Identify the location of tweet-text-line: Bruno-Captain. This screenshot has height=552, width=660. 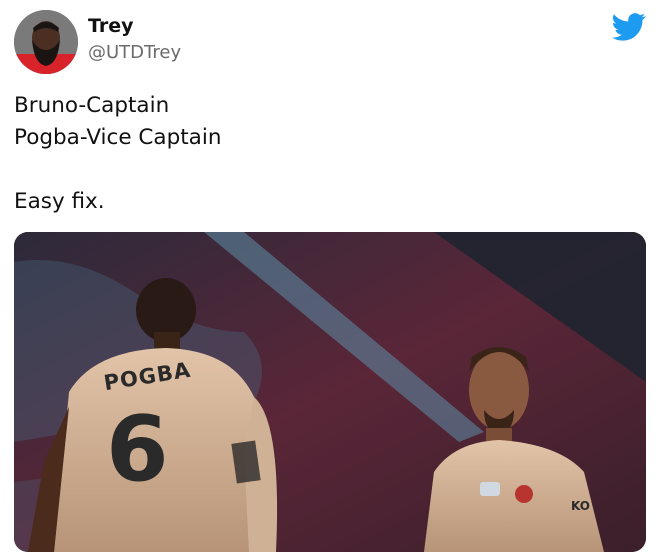
(92, 105).